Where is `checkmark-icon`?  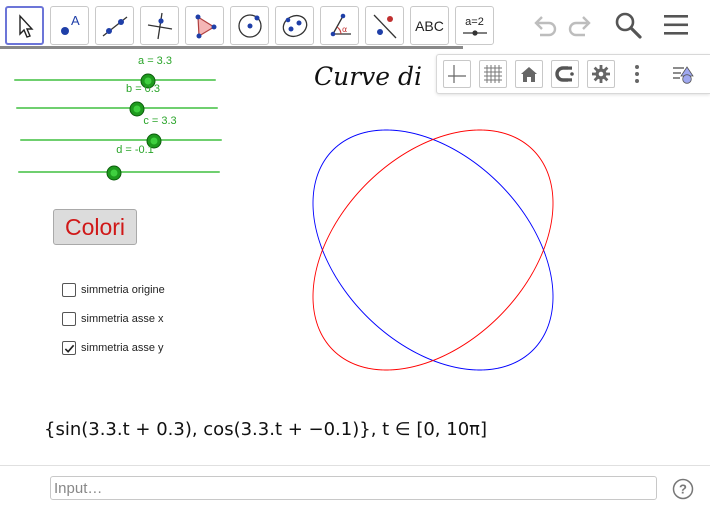 checkmark-icon is located at coordinates (69, 348).